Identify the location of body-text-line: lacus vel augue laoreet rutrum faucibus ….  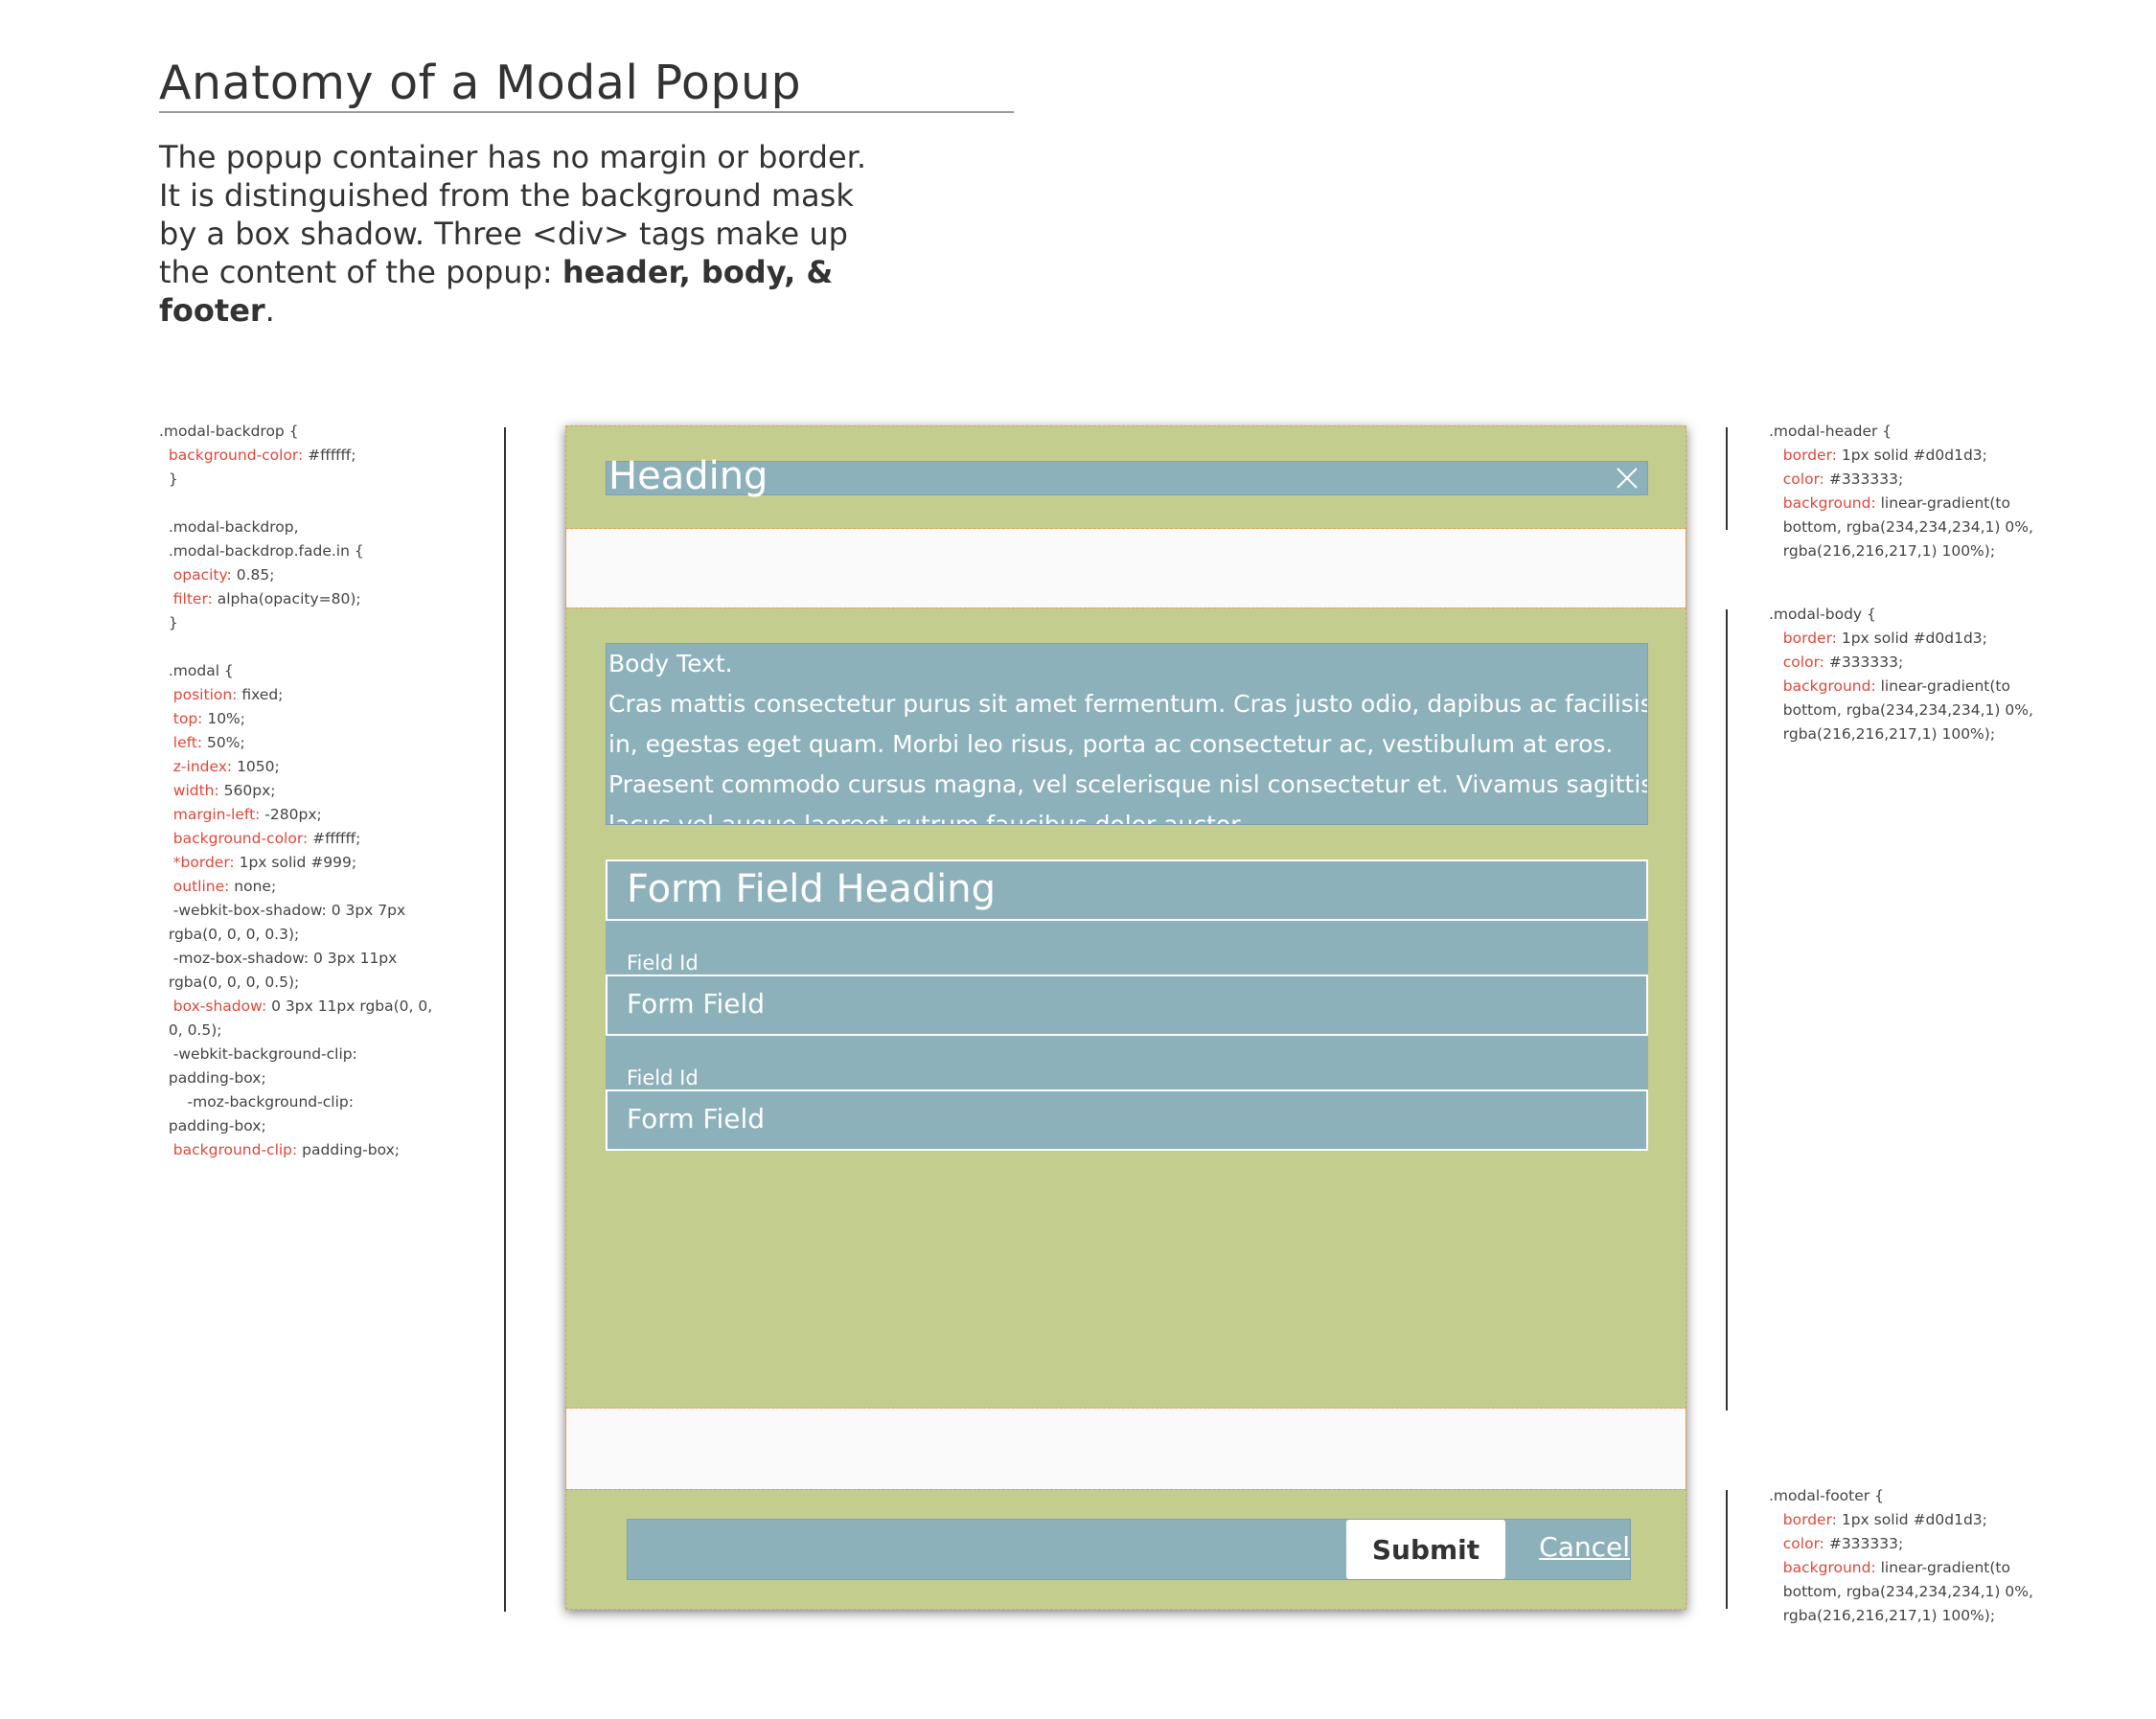
(927, 818).